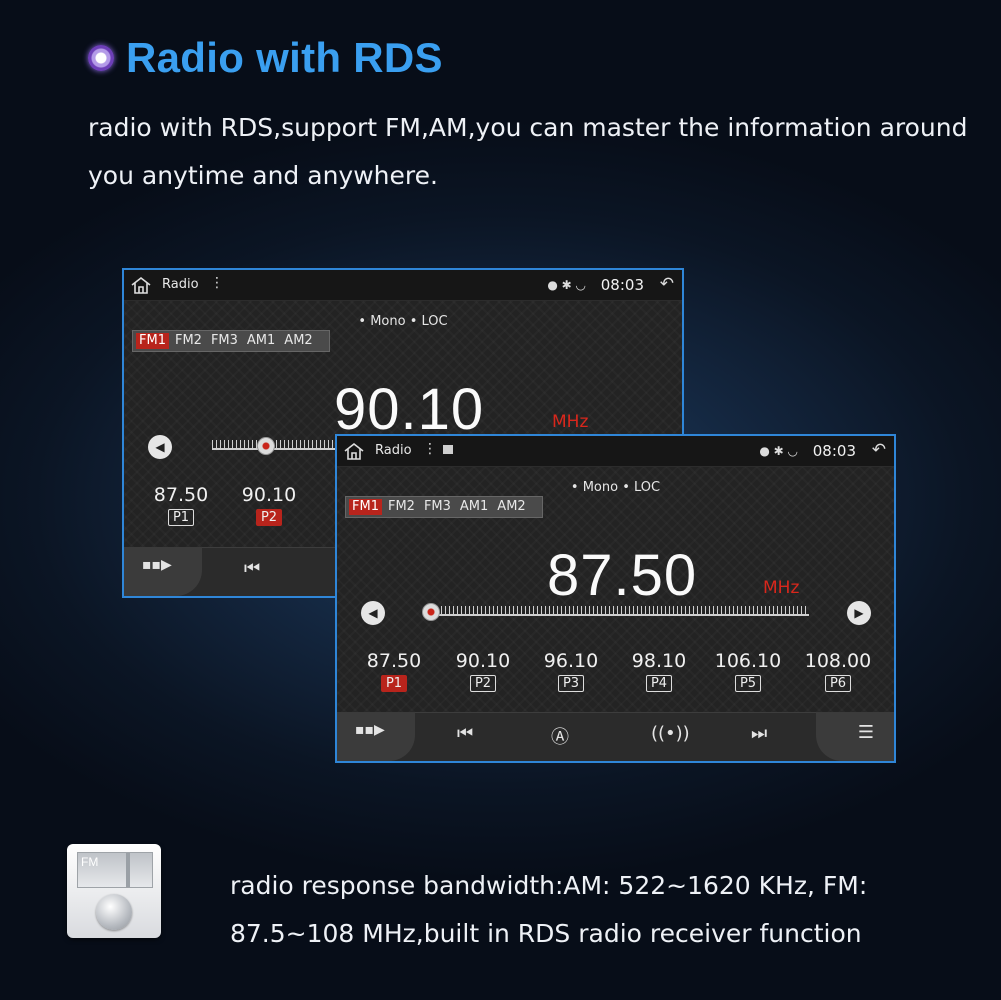 The height and width of the screenshot is (1000, 1001). What do you see at coordinates (670, 733) in the screenshot?
I see `rds-broadcast-icon: ((•))` at bounding box center [670, 733].